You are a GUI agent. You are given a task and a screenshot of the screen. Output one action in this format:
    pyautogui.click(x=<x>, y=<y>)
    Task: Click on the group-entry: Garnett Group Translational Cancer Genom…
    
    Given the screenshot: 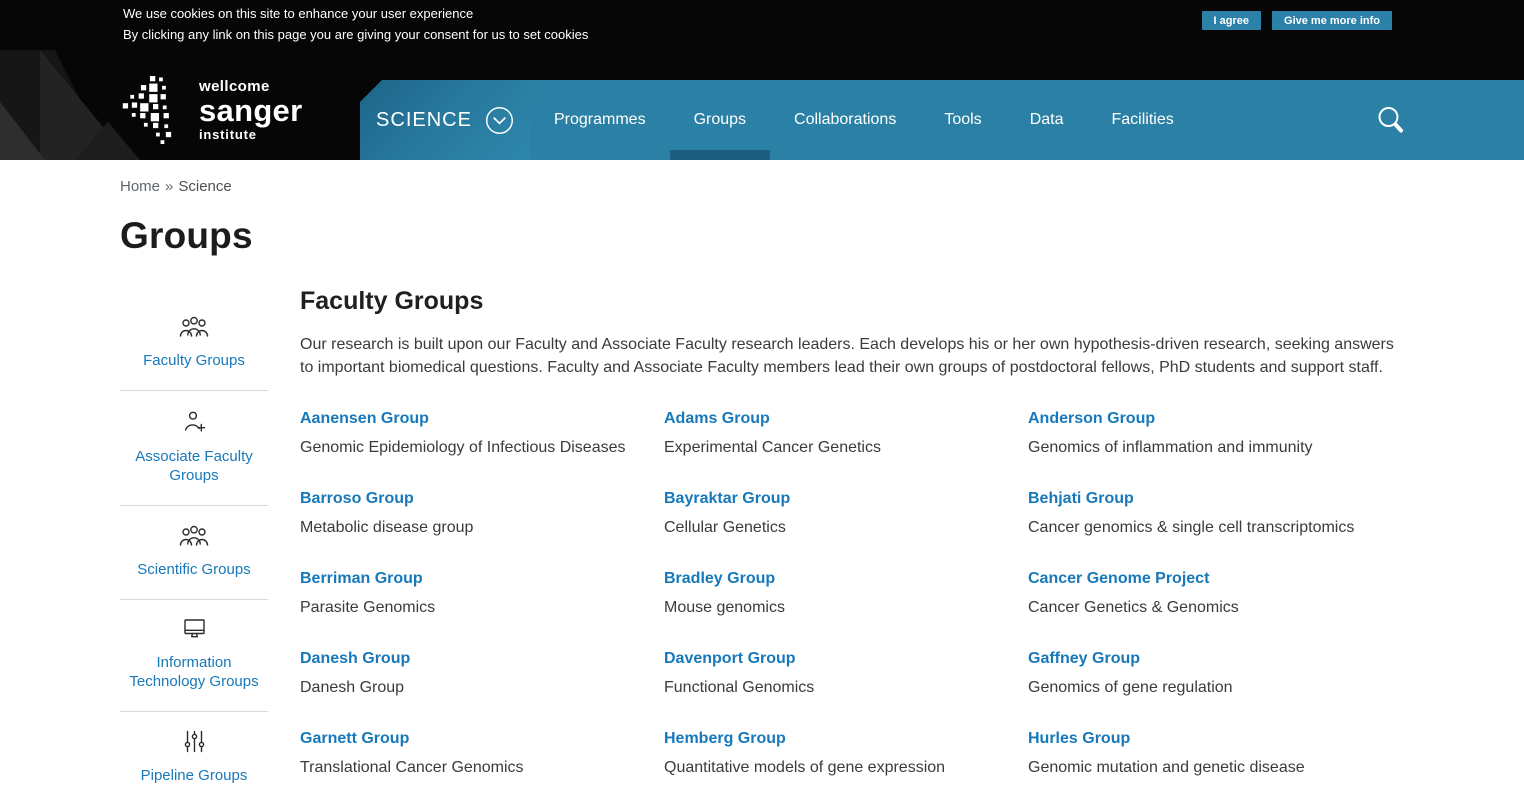 What is the action you would take?
    pyautogui.click(x=482, y=753)
    